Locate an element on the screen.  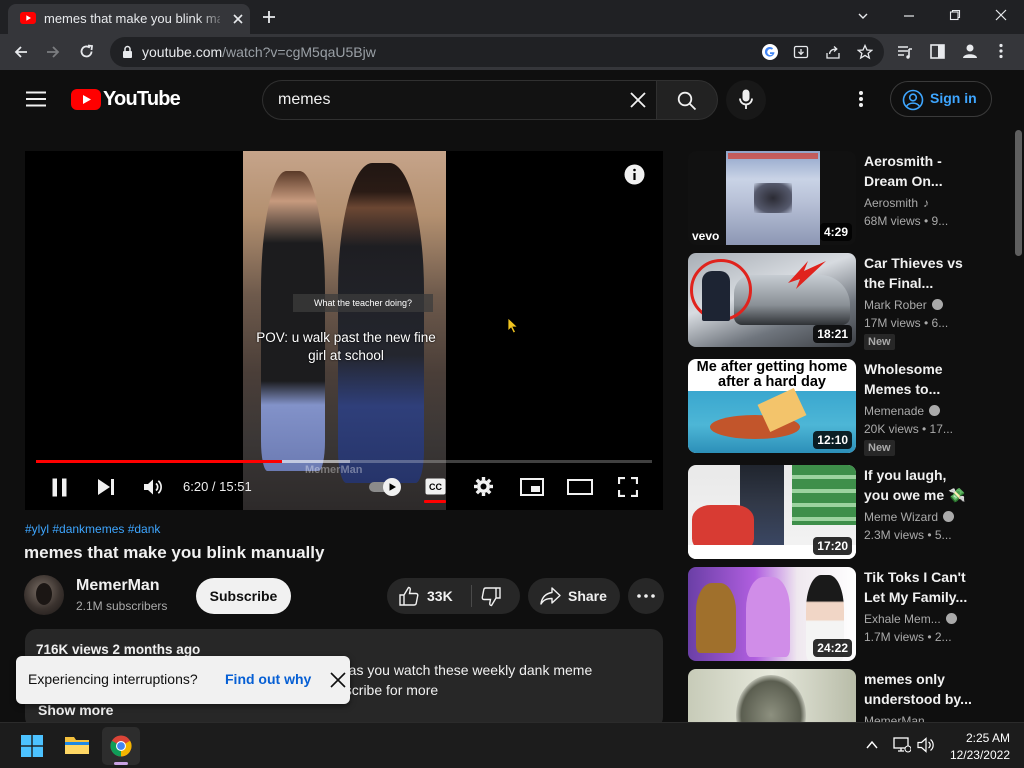
theater-mode-icon is located at coordinates (580, 487).